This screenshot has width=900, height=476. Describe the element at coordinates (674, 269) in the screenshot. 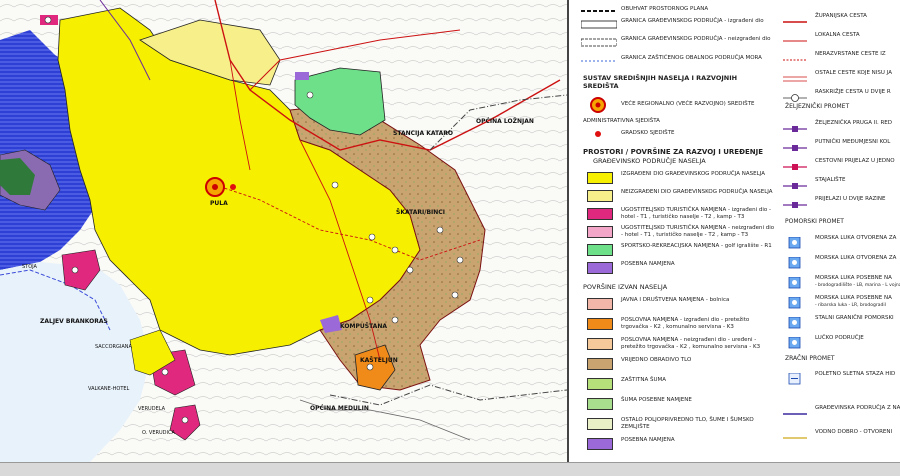

I see `zone-row: POSEBNA NAMJENA` at that location.